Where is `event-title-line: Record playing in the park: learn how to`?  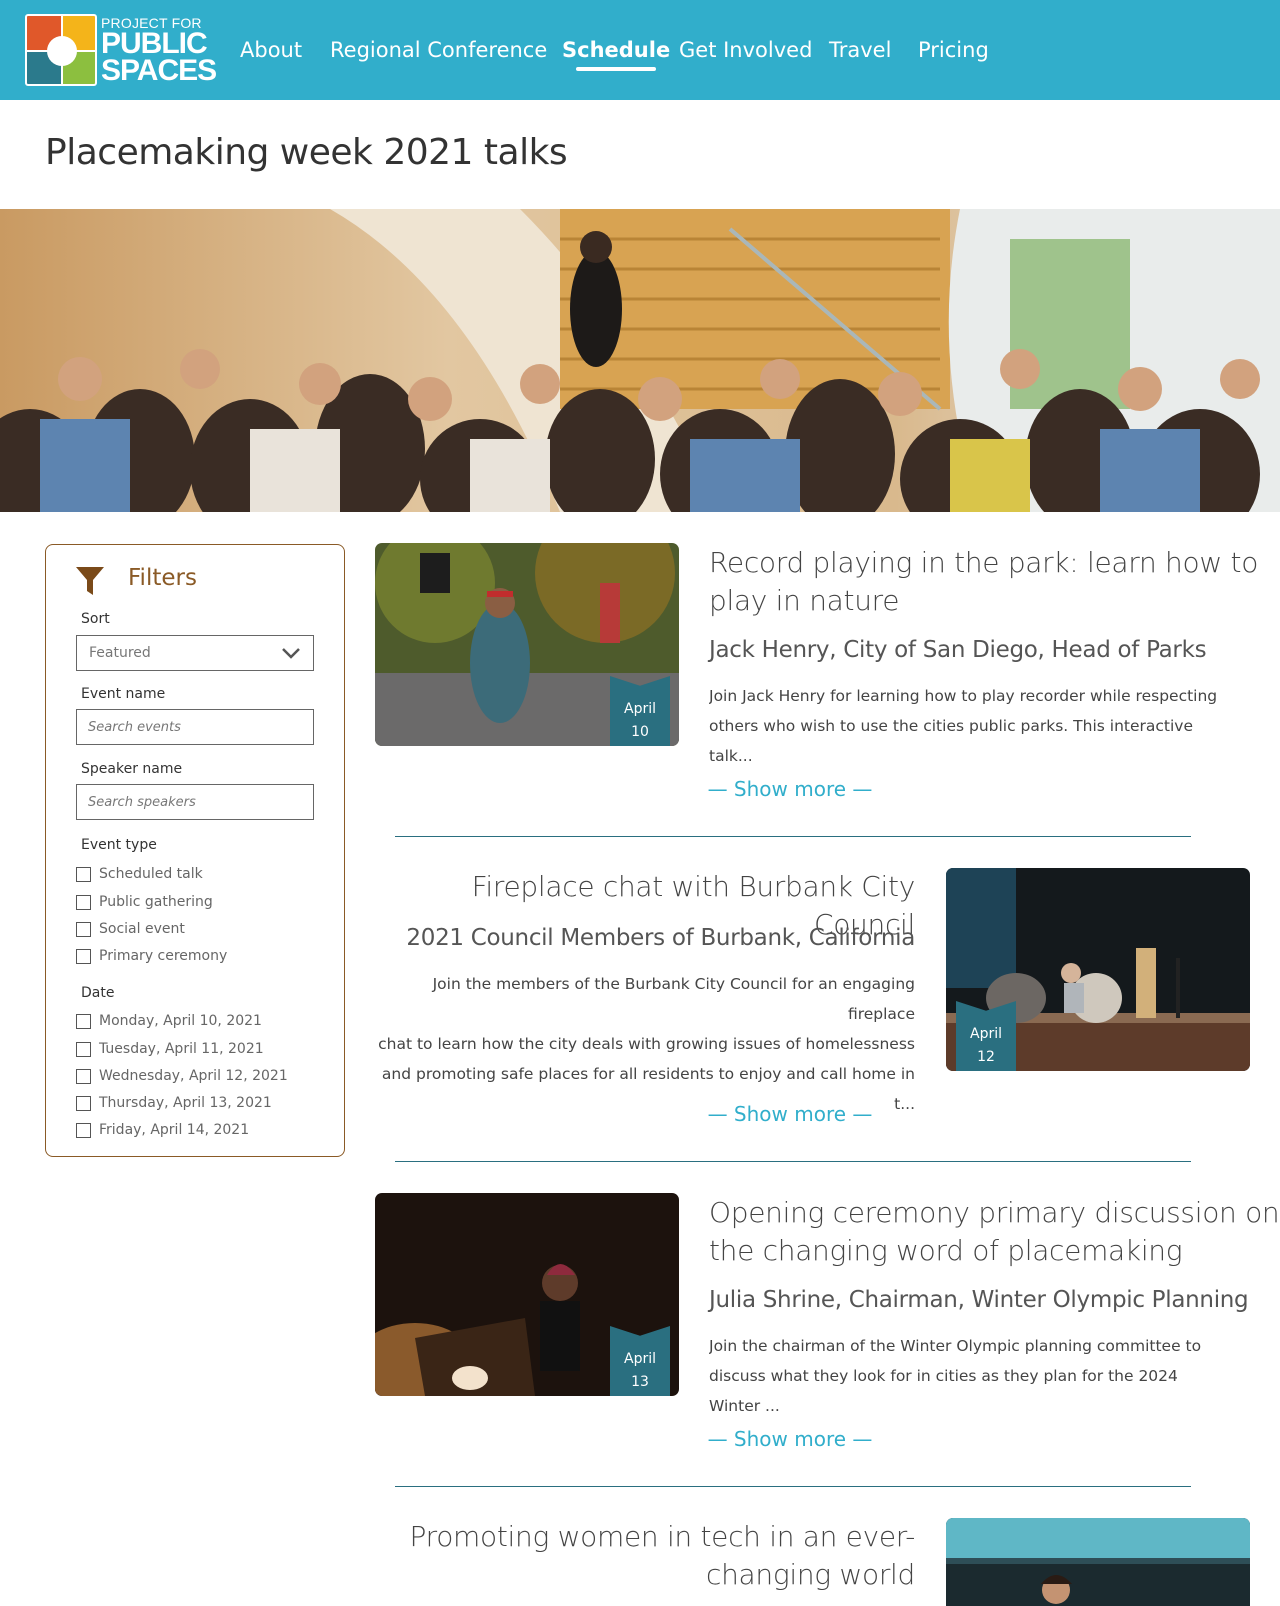 event-title-line: Record playing in the park: learn how to is located at coordinates (984, 562).